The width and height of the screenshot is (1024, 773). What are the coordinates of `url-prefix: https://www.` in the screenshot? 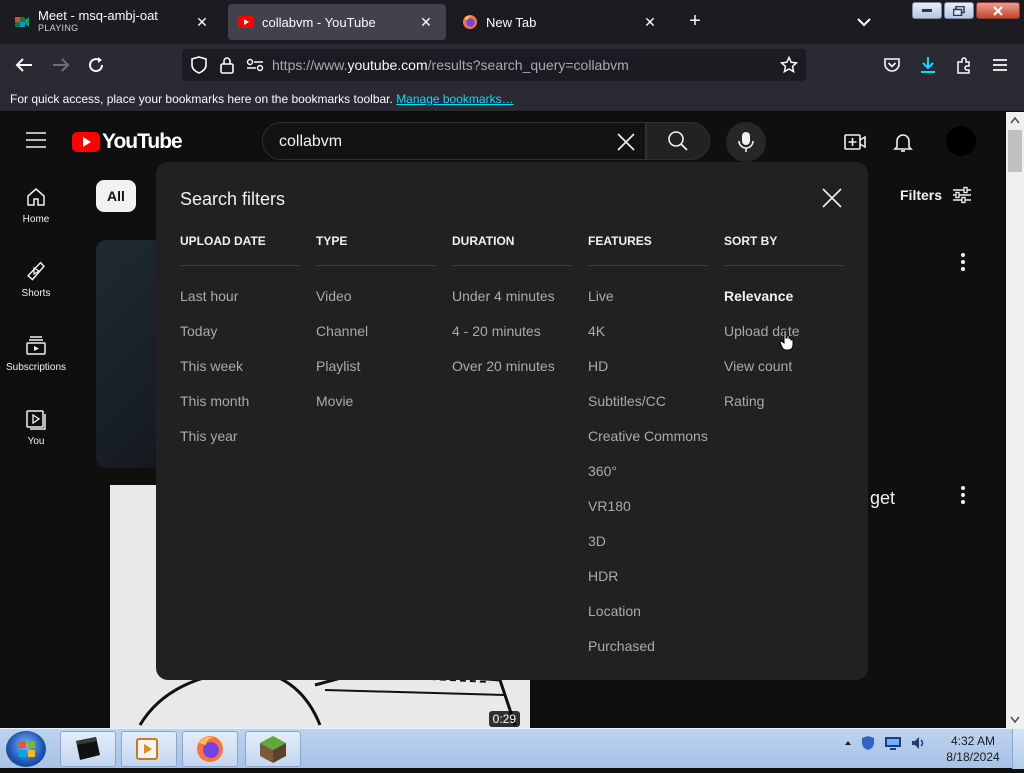 It's located at (310, 65).